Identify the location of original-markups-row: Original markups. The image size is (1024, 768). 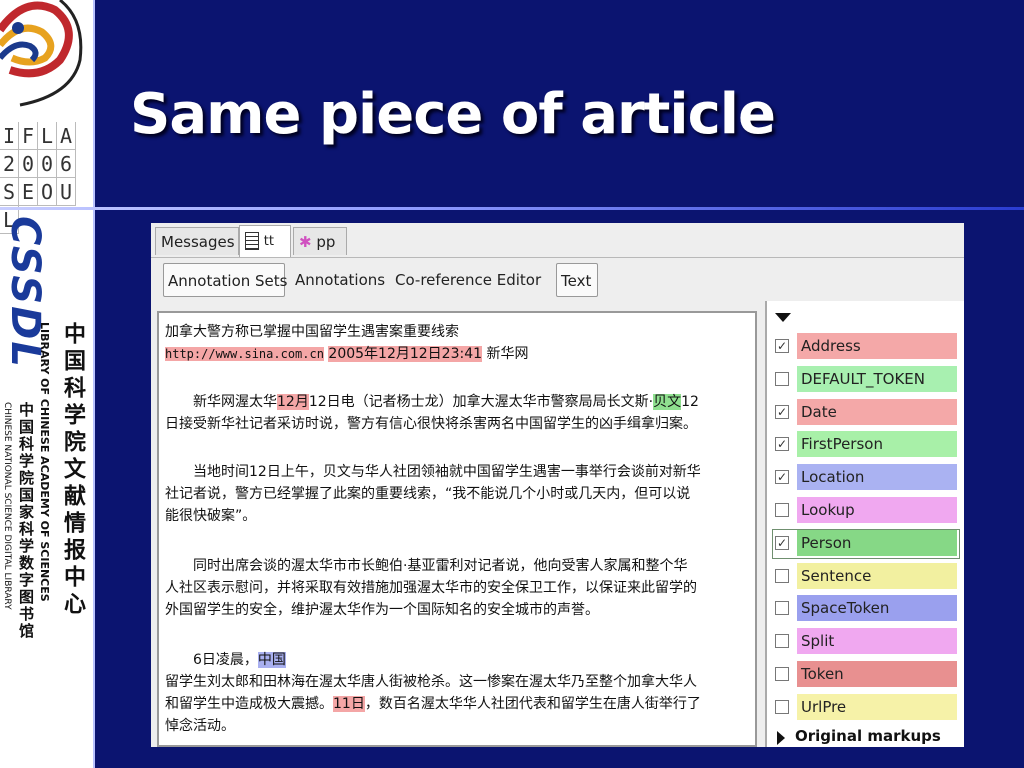
(859, 736).